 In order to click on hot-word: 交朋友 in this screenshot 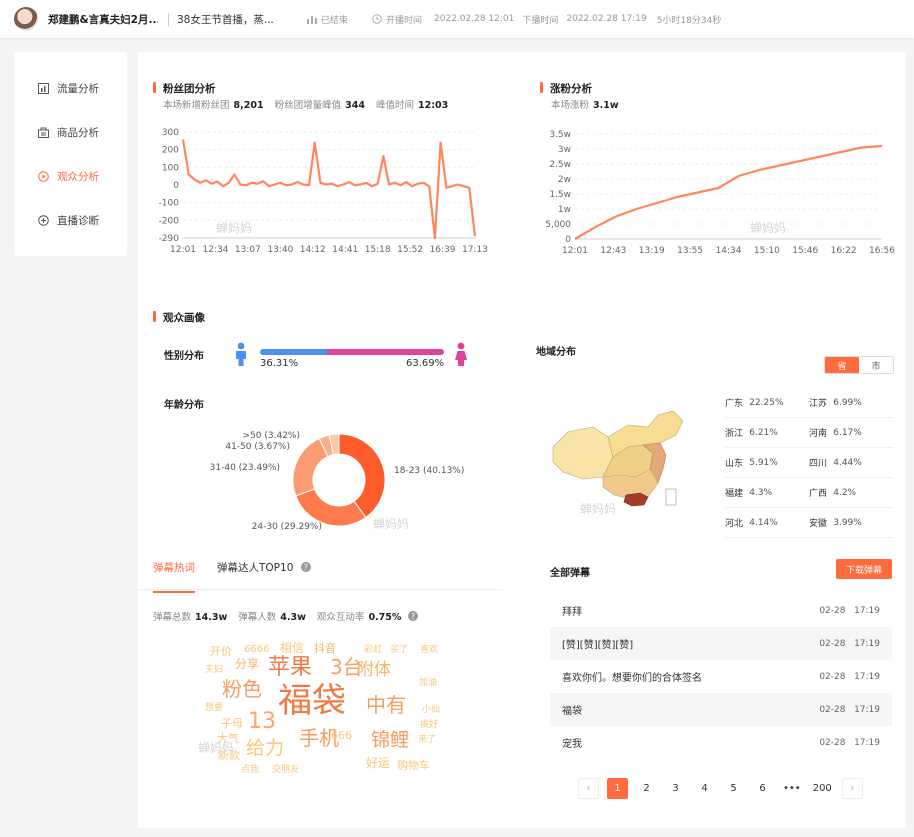, I will do `click(285, 769)`.